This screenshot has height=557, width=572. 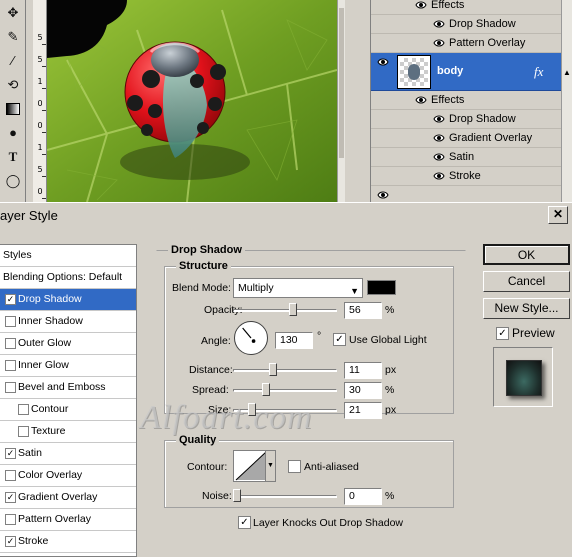 I want to click on style-item-label: Contour, so click(x=50, y=409).